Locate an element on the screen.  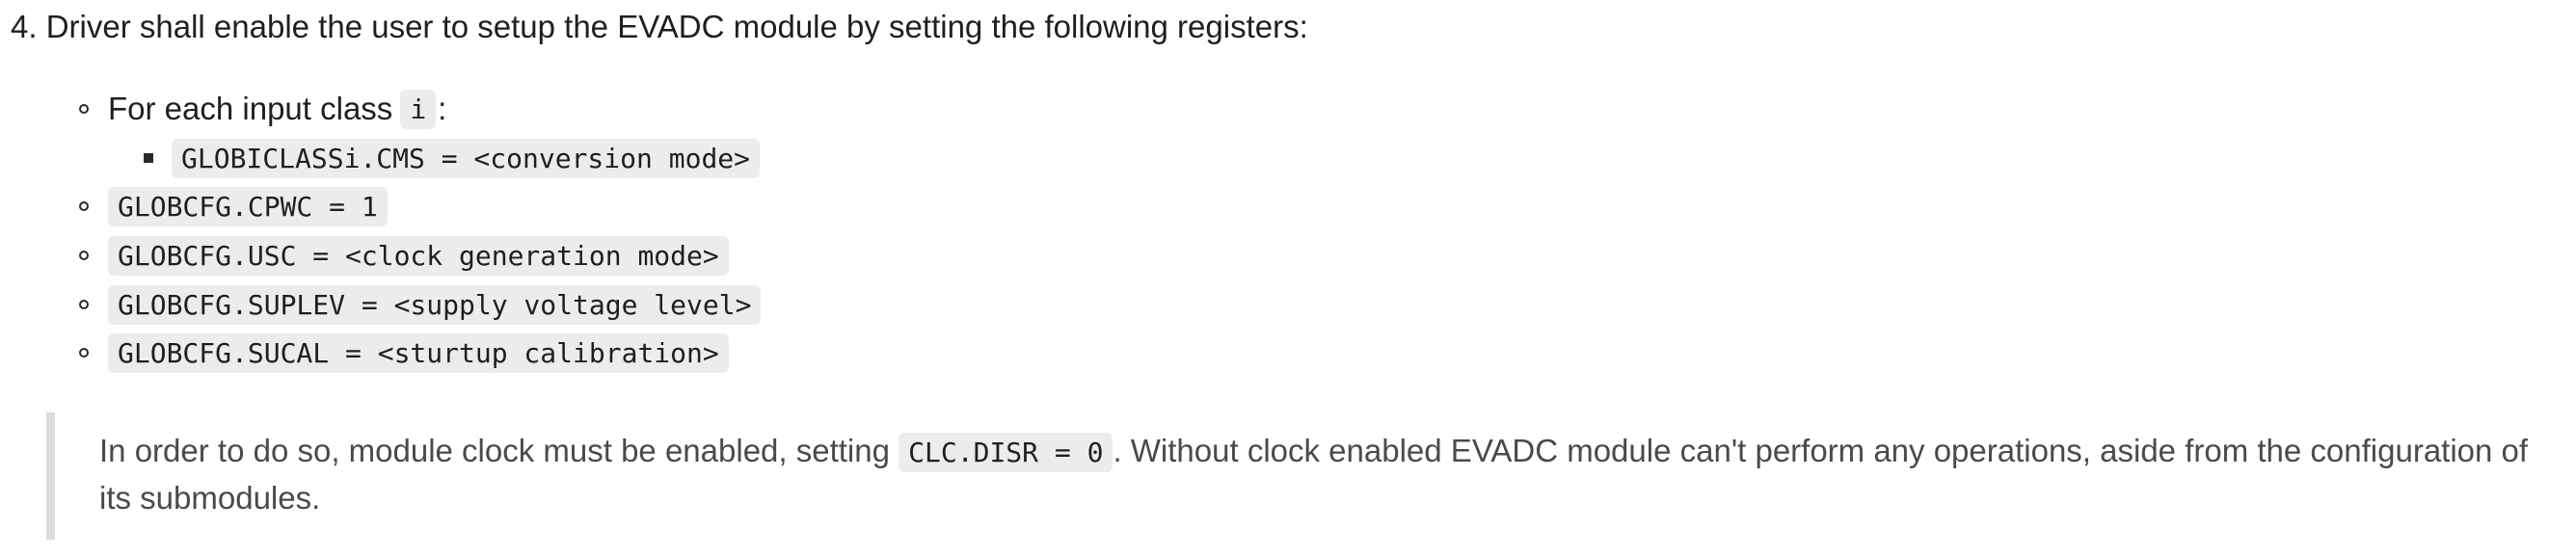
list-item-register: GLOBCFG.SUPLEV = <supply voltage level> is located at coordinates (435, 304).